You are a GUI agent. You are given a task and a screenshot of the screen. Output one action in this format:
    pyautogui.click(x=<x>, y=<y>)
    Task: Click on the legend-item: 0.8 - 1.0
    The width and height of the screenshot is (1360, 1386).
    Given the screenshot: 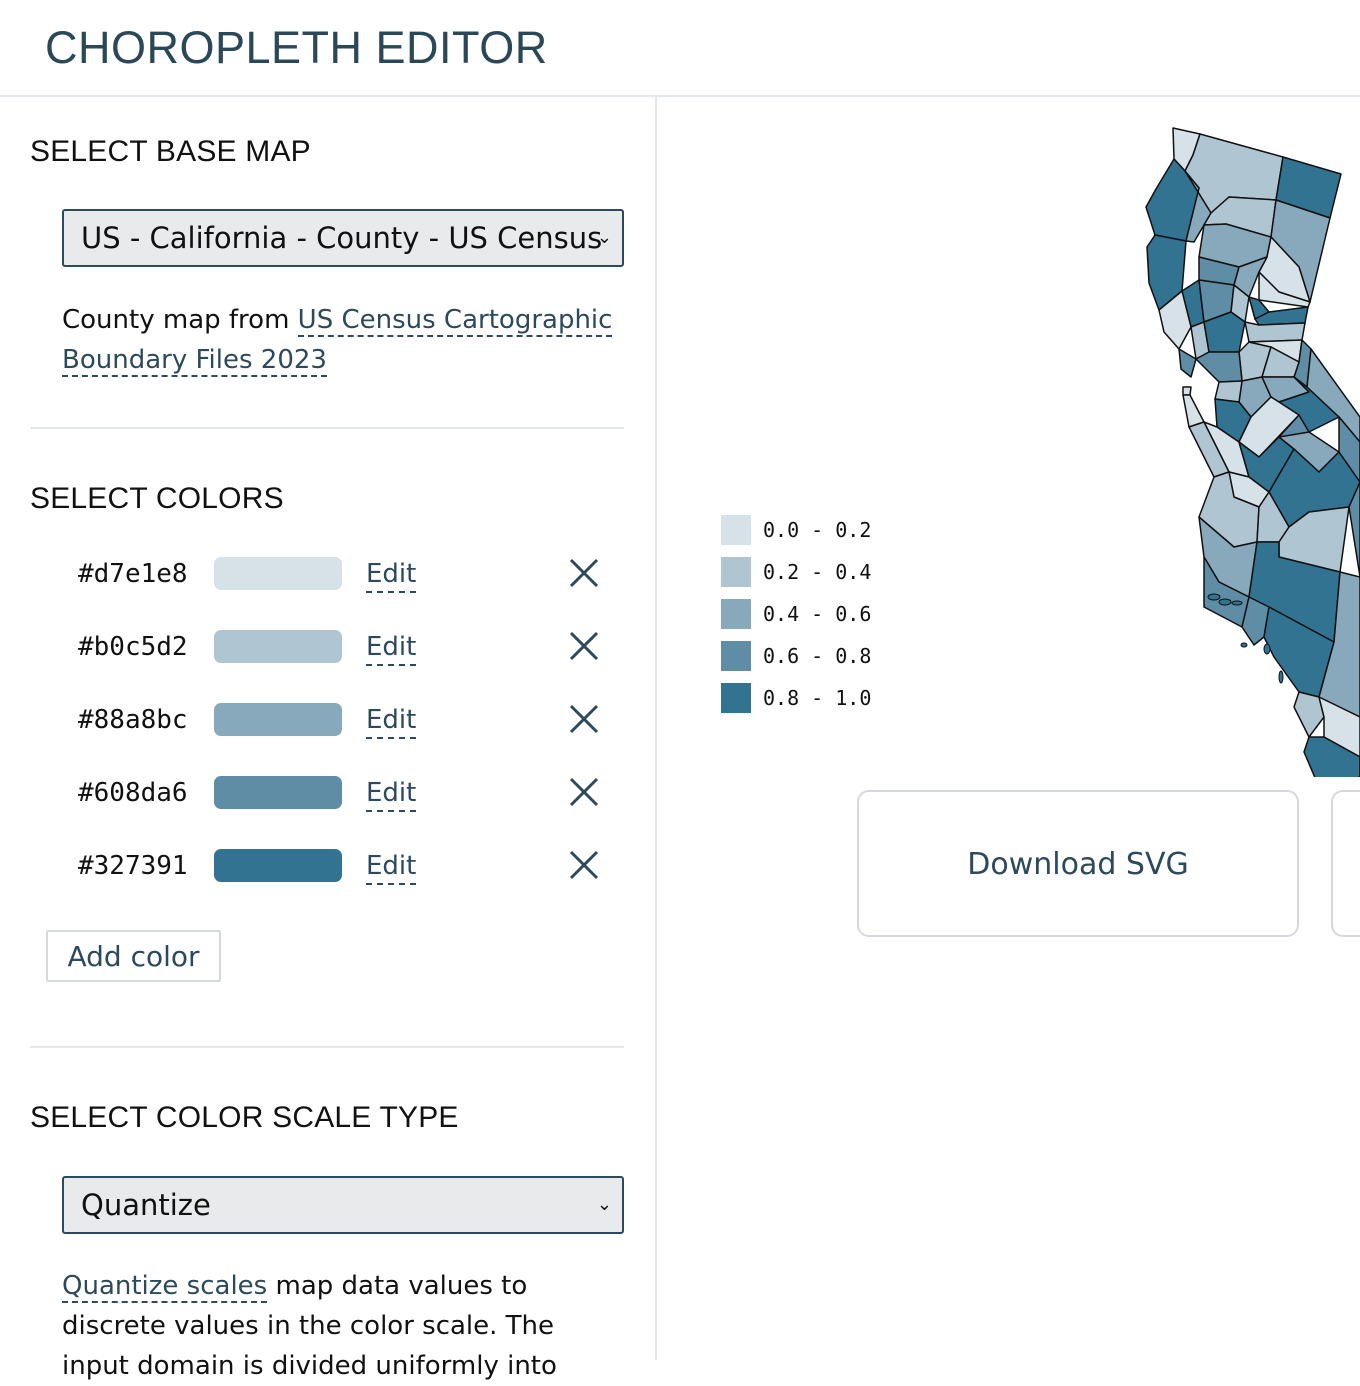 What is the action you would take?
    pyautogui.click(x=821, y=698)
    